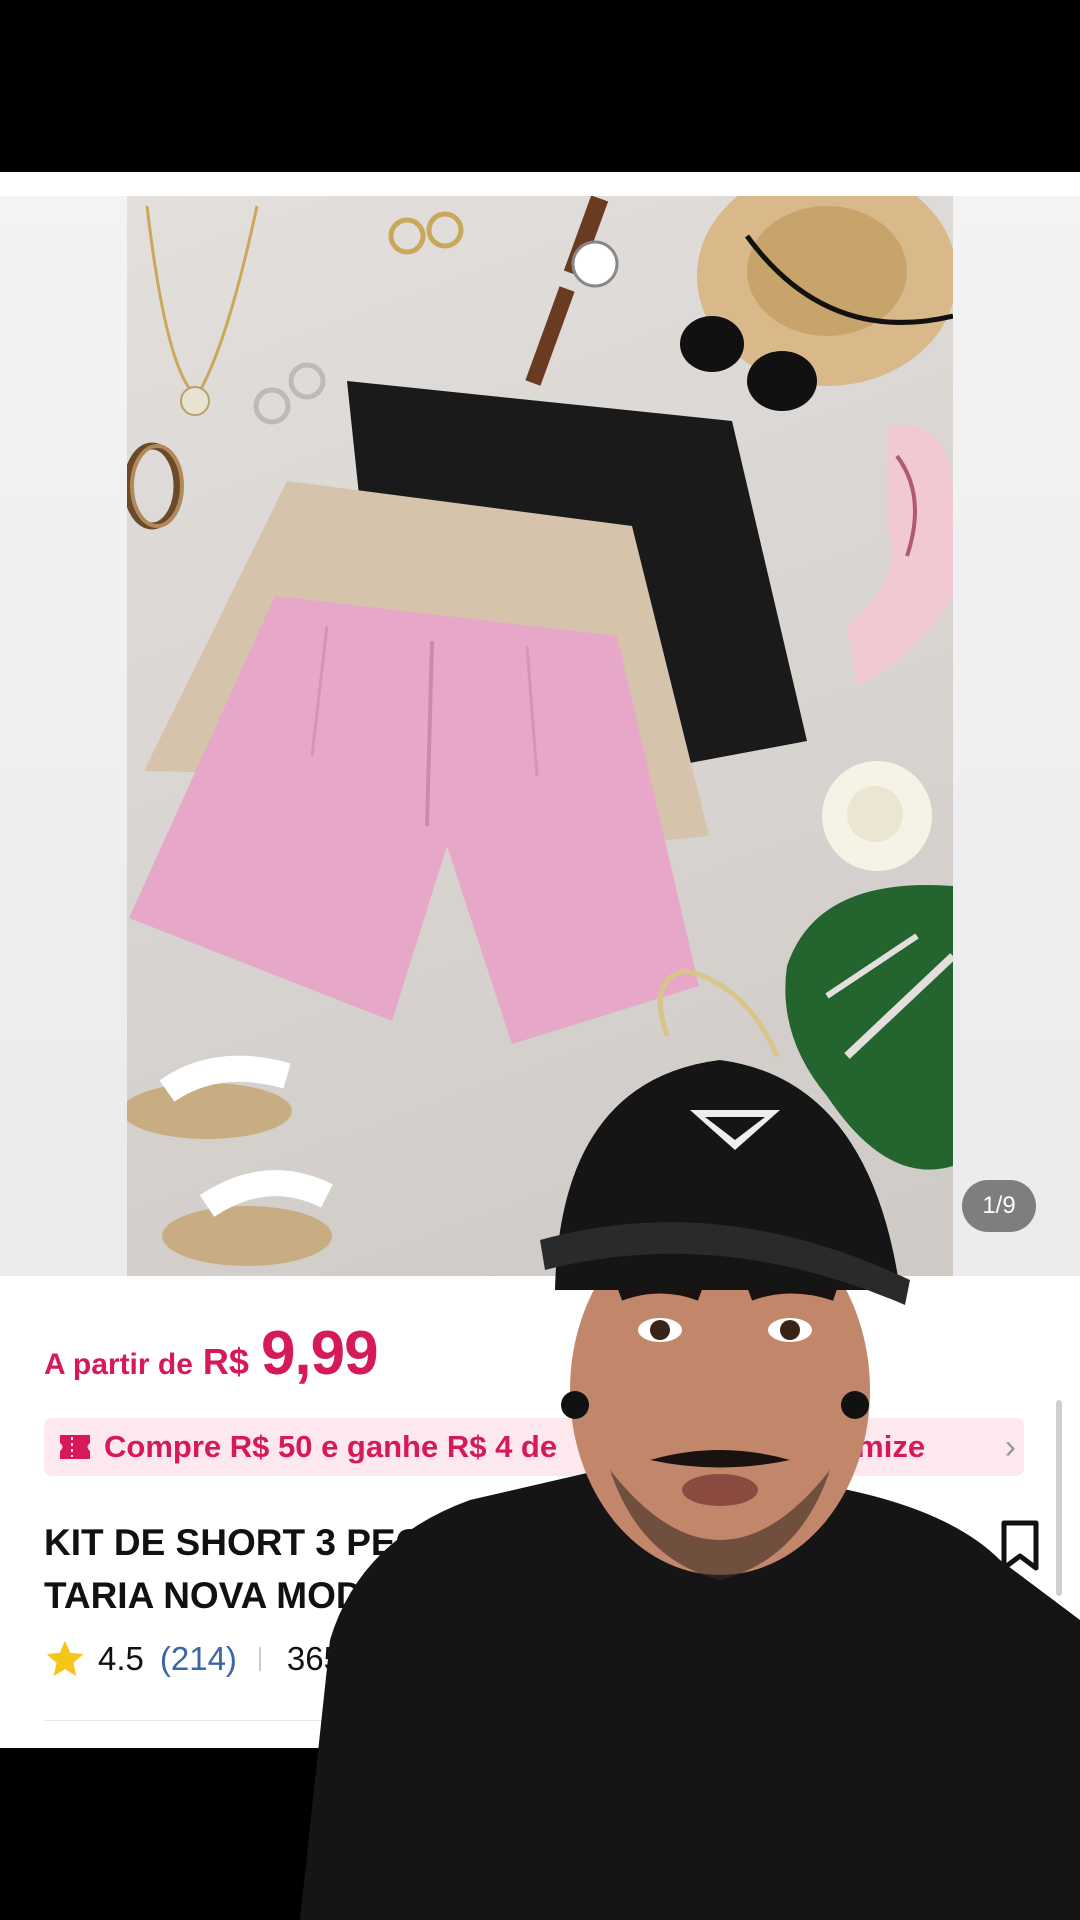 Image resolution: width=1080 pixels, height=1920 pixels. Describe the element at coordinates (225, 1361) in the screenshot. I see `price-currency: R$` at that location.